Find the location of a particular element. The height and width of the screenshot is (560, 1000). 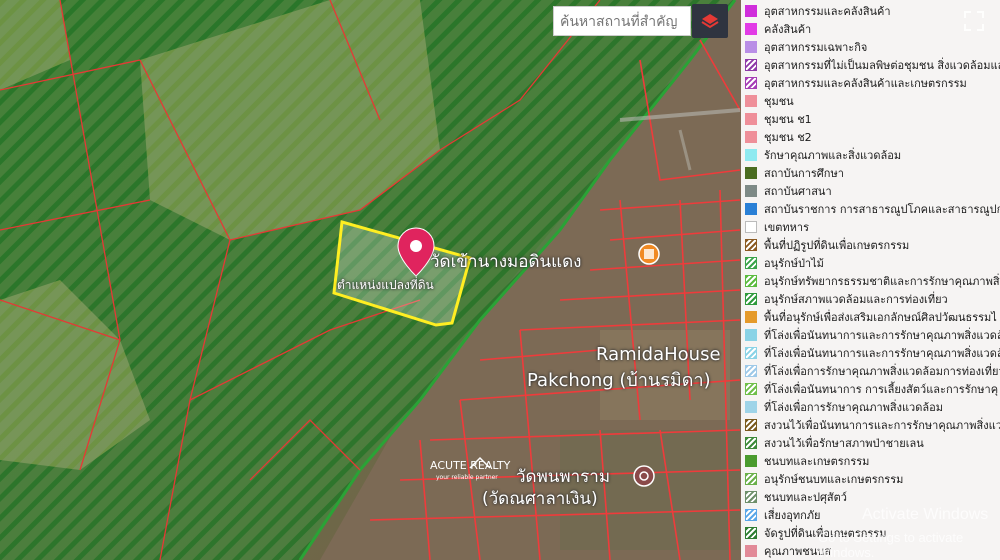

legend-label: ที่โล่งเพื่อการรักษาคุณภาพสิ่งแวดล้อม is located at coordinates (853, 407).